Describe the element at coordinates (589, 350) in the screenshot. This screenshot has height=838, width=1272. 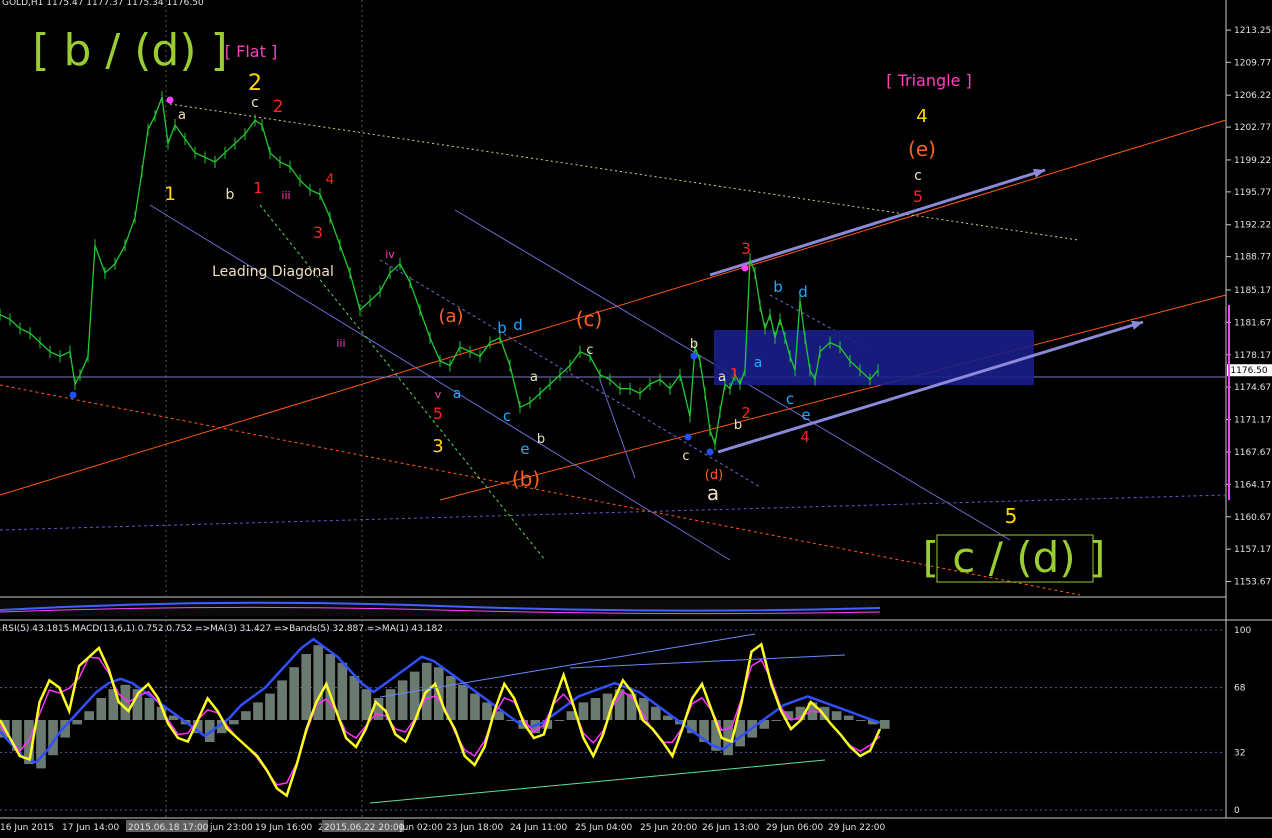
I see `wave-label-25: c` at that location.